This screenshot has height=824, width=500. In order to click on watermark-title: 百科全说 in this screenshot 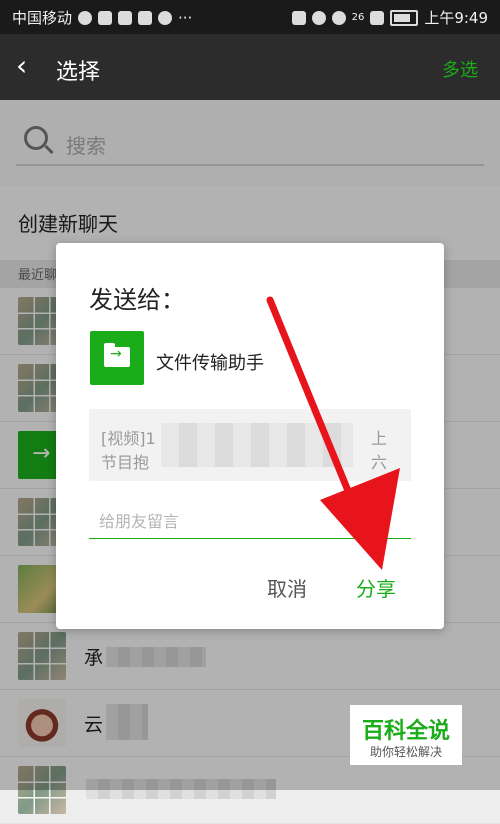, I will do `click(405, 731)`.